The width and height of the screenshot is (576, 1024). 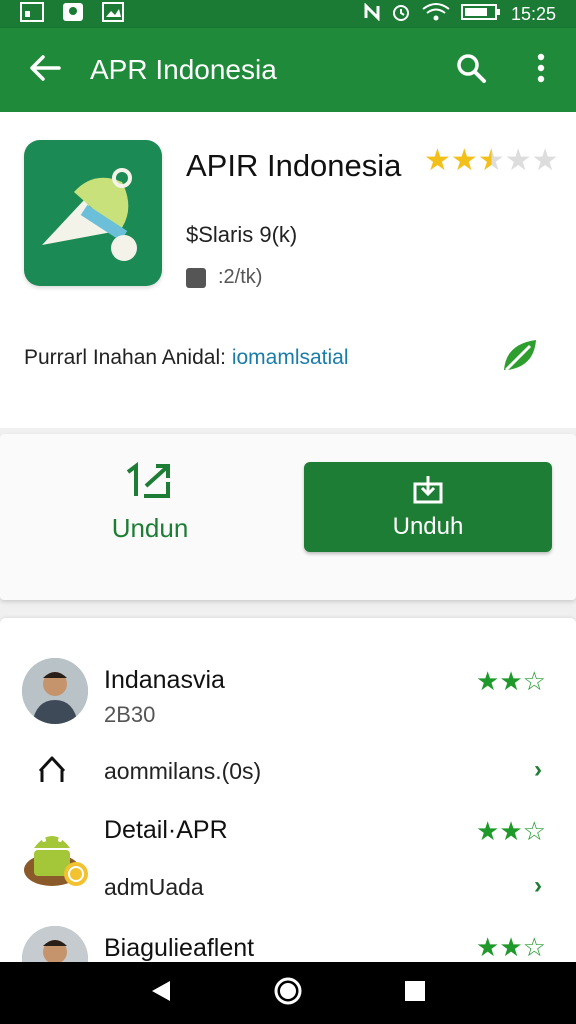 I want to click on avatar, so click(x=55, y=691).